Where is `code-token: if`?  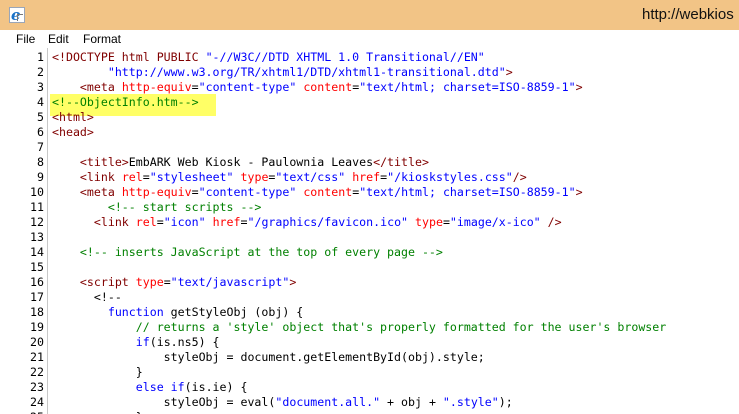 code-token: if is located at coordinates (101, 342).